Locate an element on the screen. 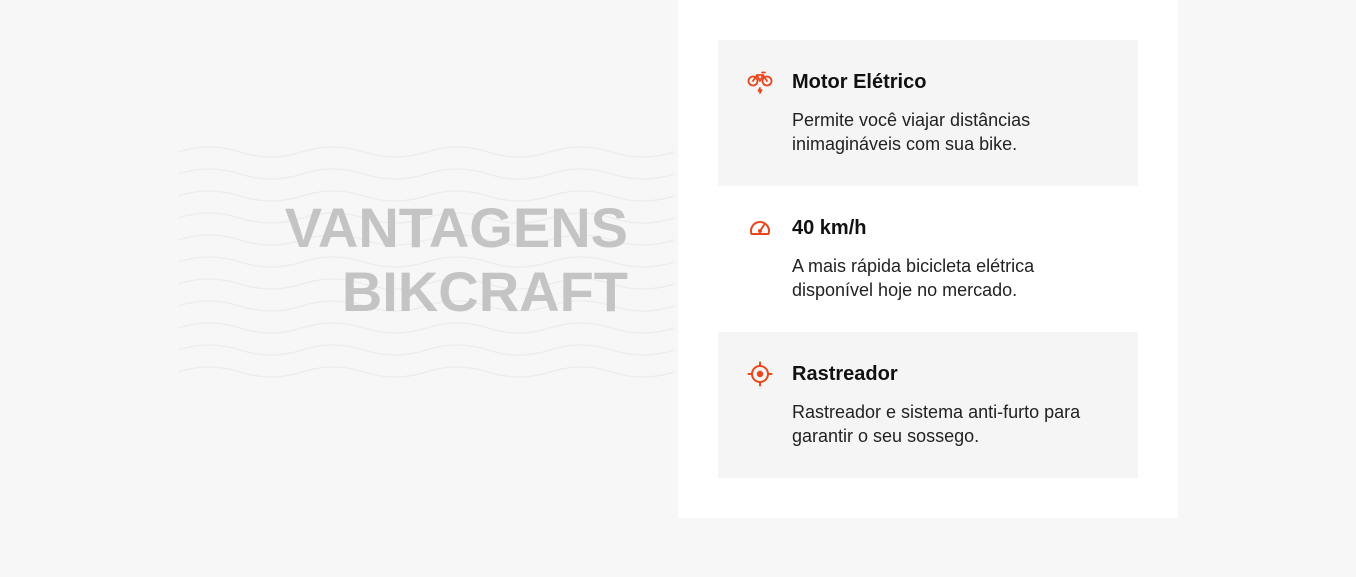 The width and height of the screenshot is (1356, 577). section-title: VANTAGENS BIKCRAFT is located at coordinates (414, 260).